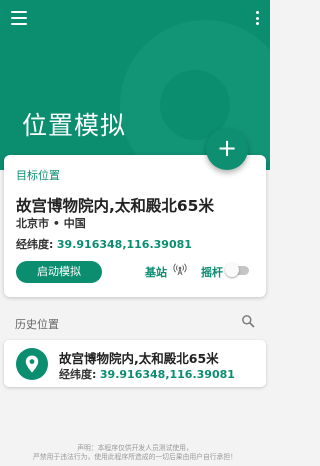 The height and width of the screenshot is (466, 320). What do you see at coordinates (139, 358) in the screenshot?
I see `history-item-name: 故宫博物院内,太和殿北65米` at bounding box center [139, 358].